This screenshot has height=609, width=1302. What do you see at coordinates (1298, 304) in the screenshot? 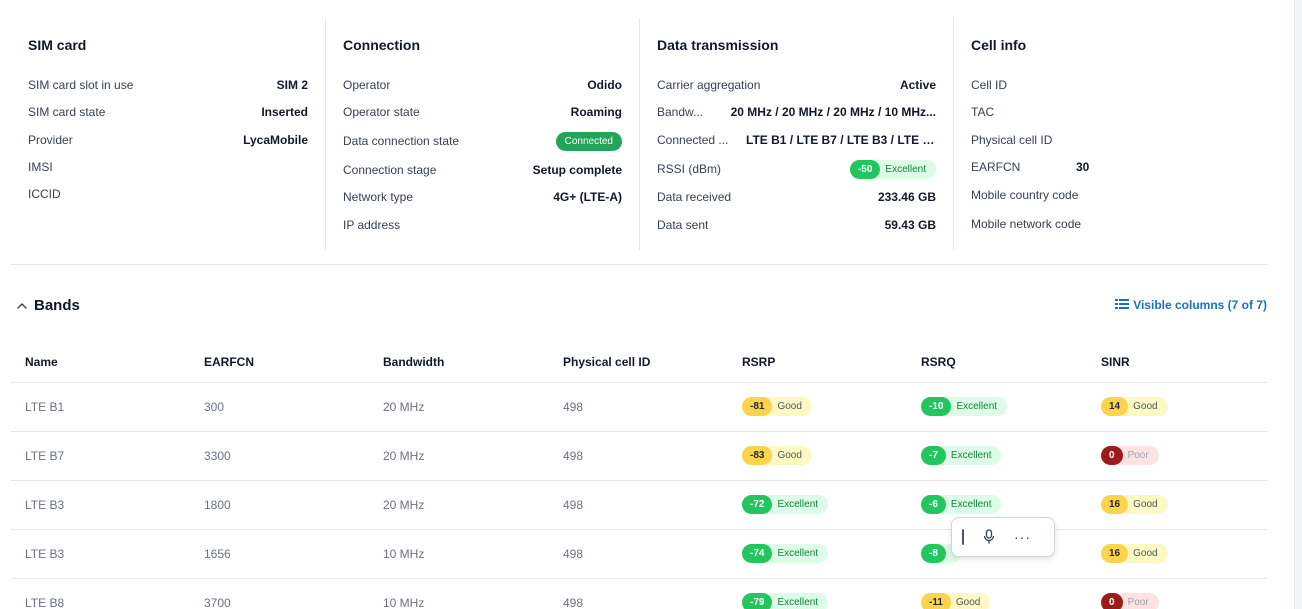
I see `vertical-scrollbar` at bounding box center [1298, 304].